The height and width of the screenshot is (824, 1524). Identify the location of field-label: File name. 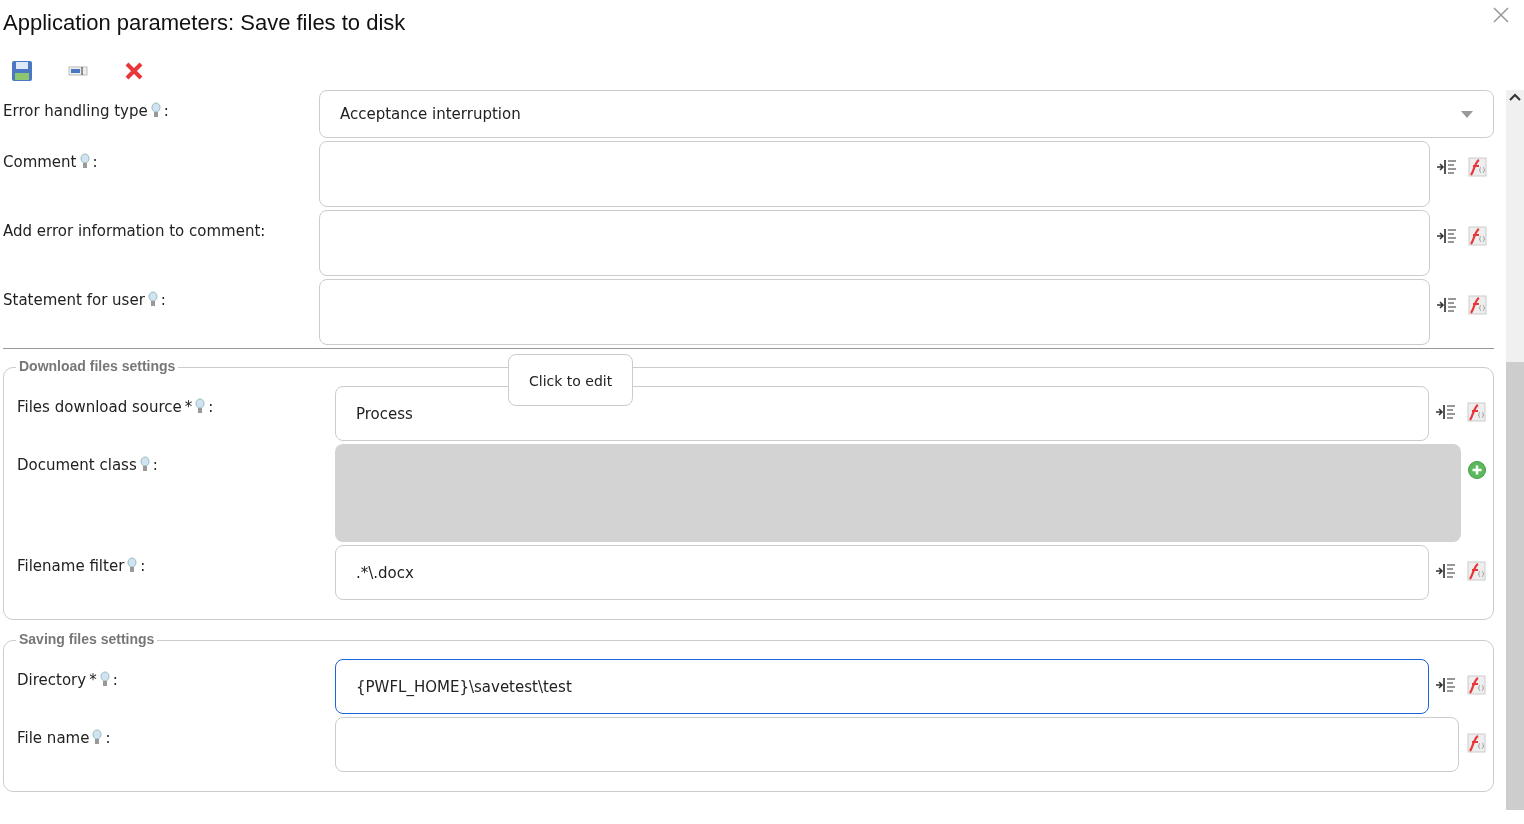
(53, 738).